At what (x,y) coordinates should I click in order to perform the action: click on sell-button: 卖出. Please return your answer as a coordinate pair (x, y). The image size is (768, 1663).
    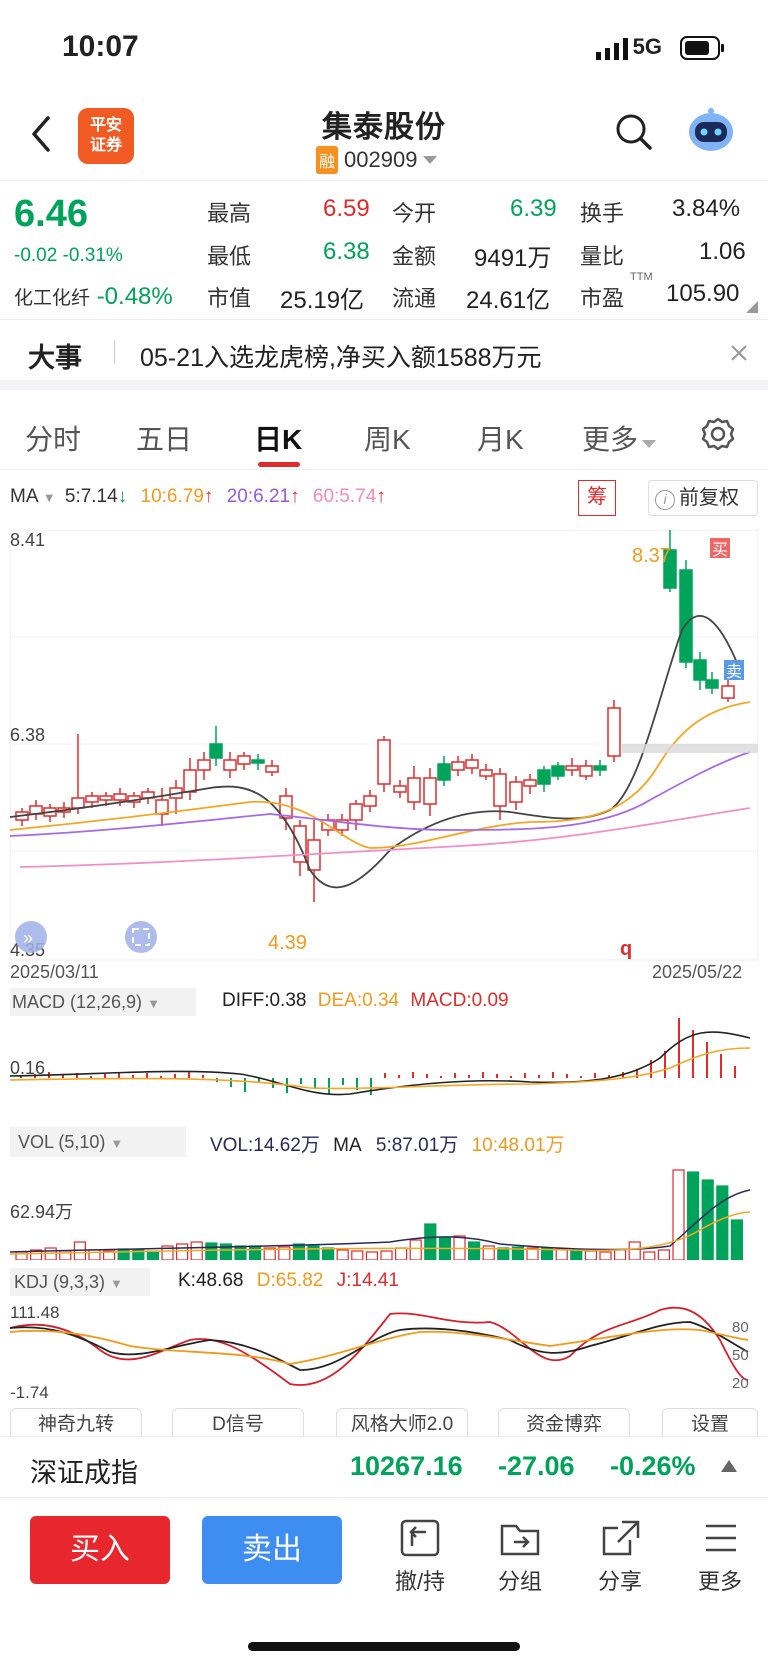
    Looking at the image, I should click on (272, 1550).